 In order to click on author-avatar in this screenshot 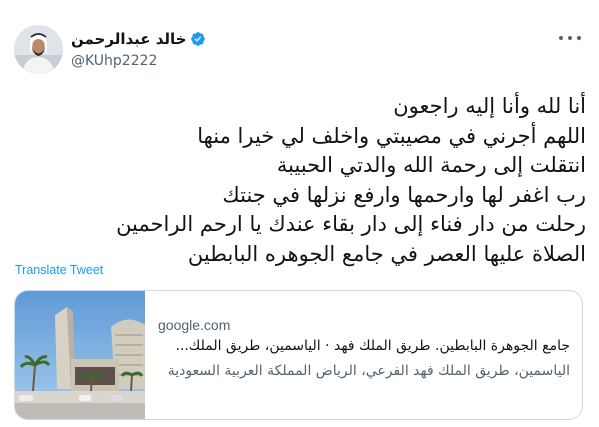, I will do `click(38, 49)`.